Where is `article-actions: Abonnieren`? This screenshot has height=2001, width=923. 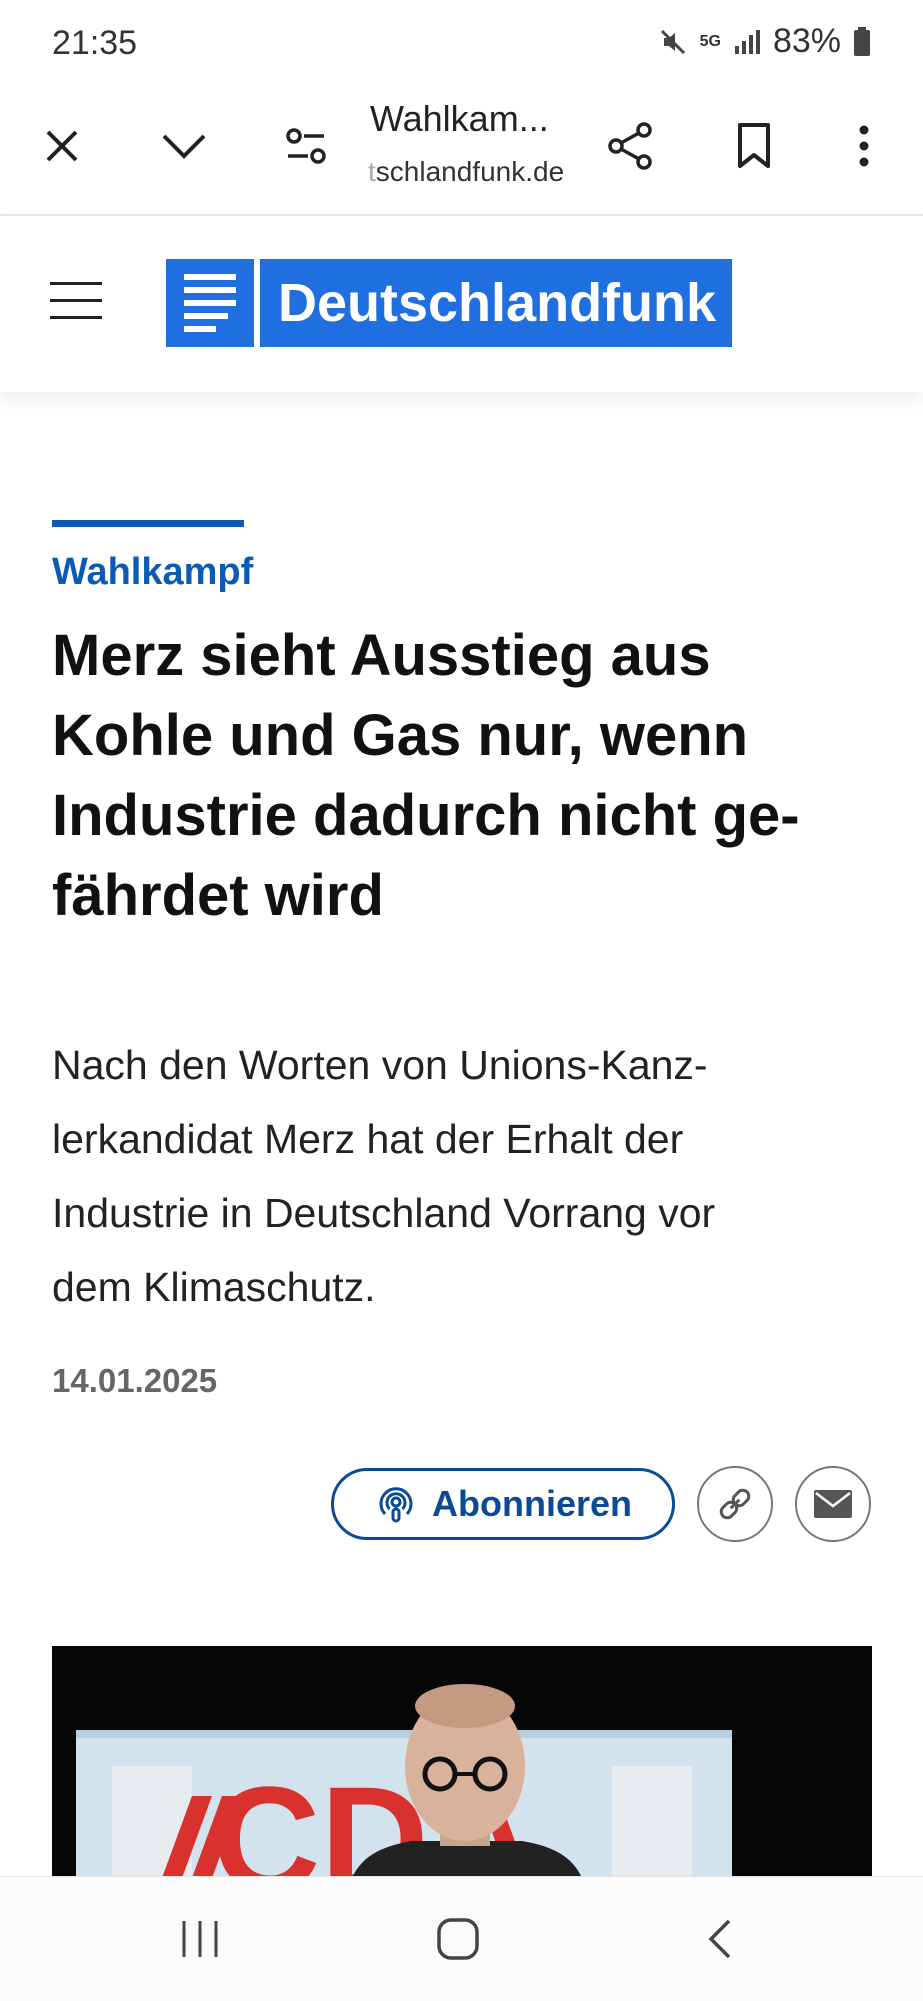 article-actions: Abonnieren is located at coordinates (601, 1504).